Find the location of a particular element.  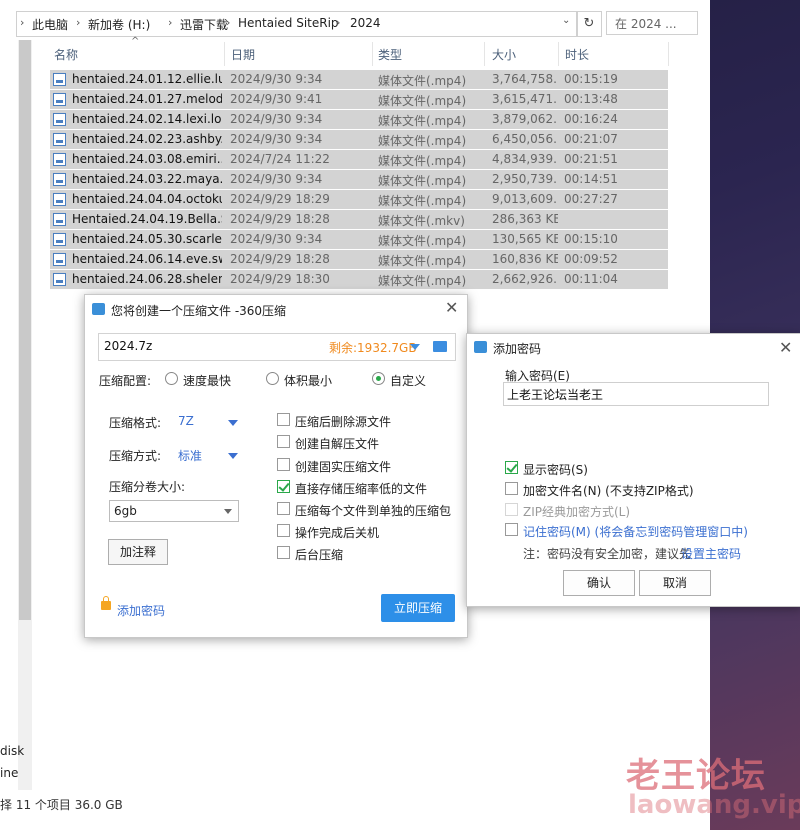

remember-password-checkbox is located at coordinates (511, 529).